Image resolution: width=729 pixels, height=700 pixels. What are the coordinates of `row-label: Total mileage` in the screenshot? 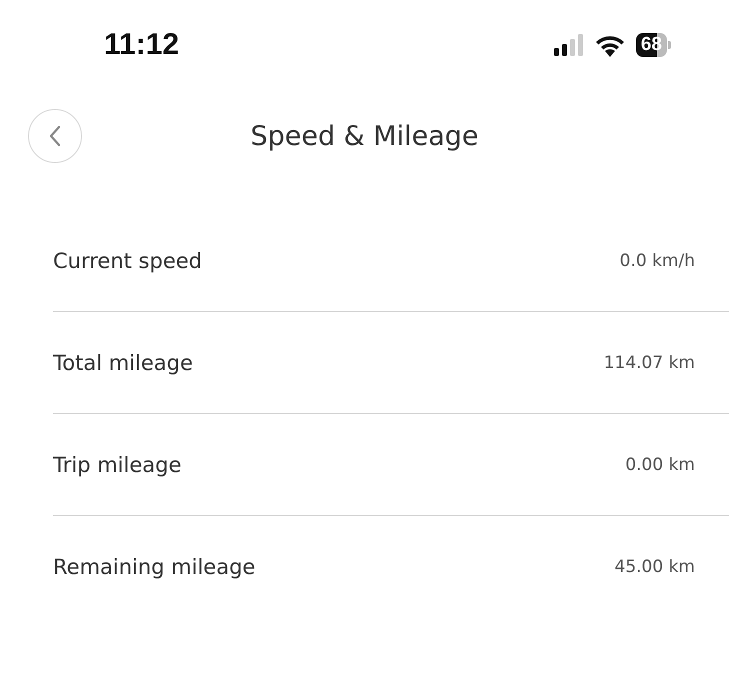 It's located at (123, 362).